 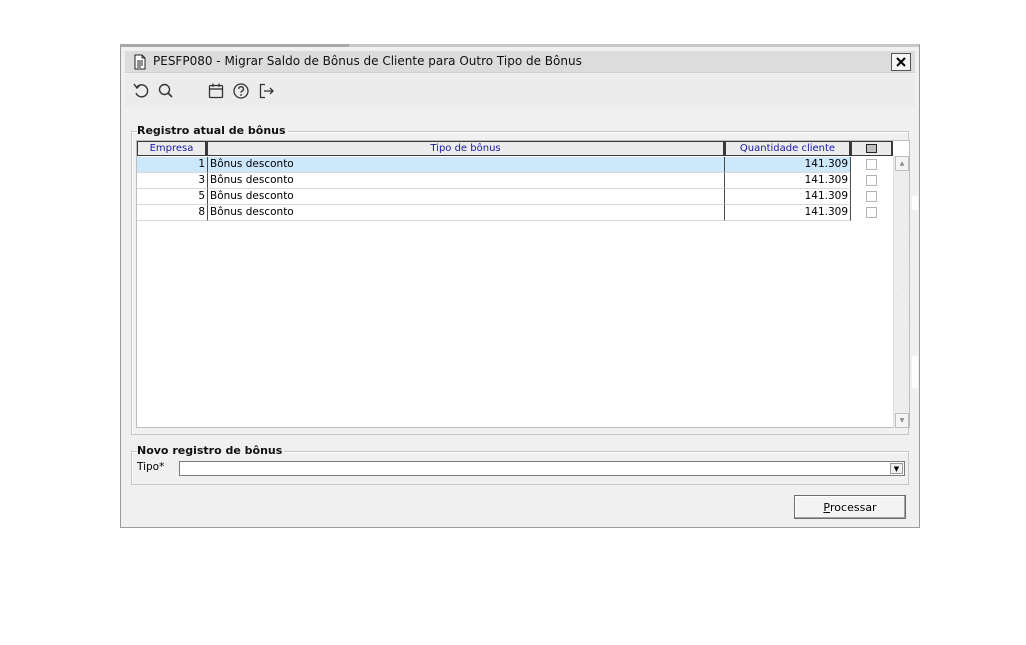 I want to click on close-button, so click(x=901, y=62).